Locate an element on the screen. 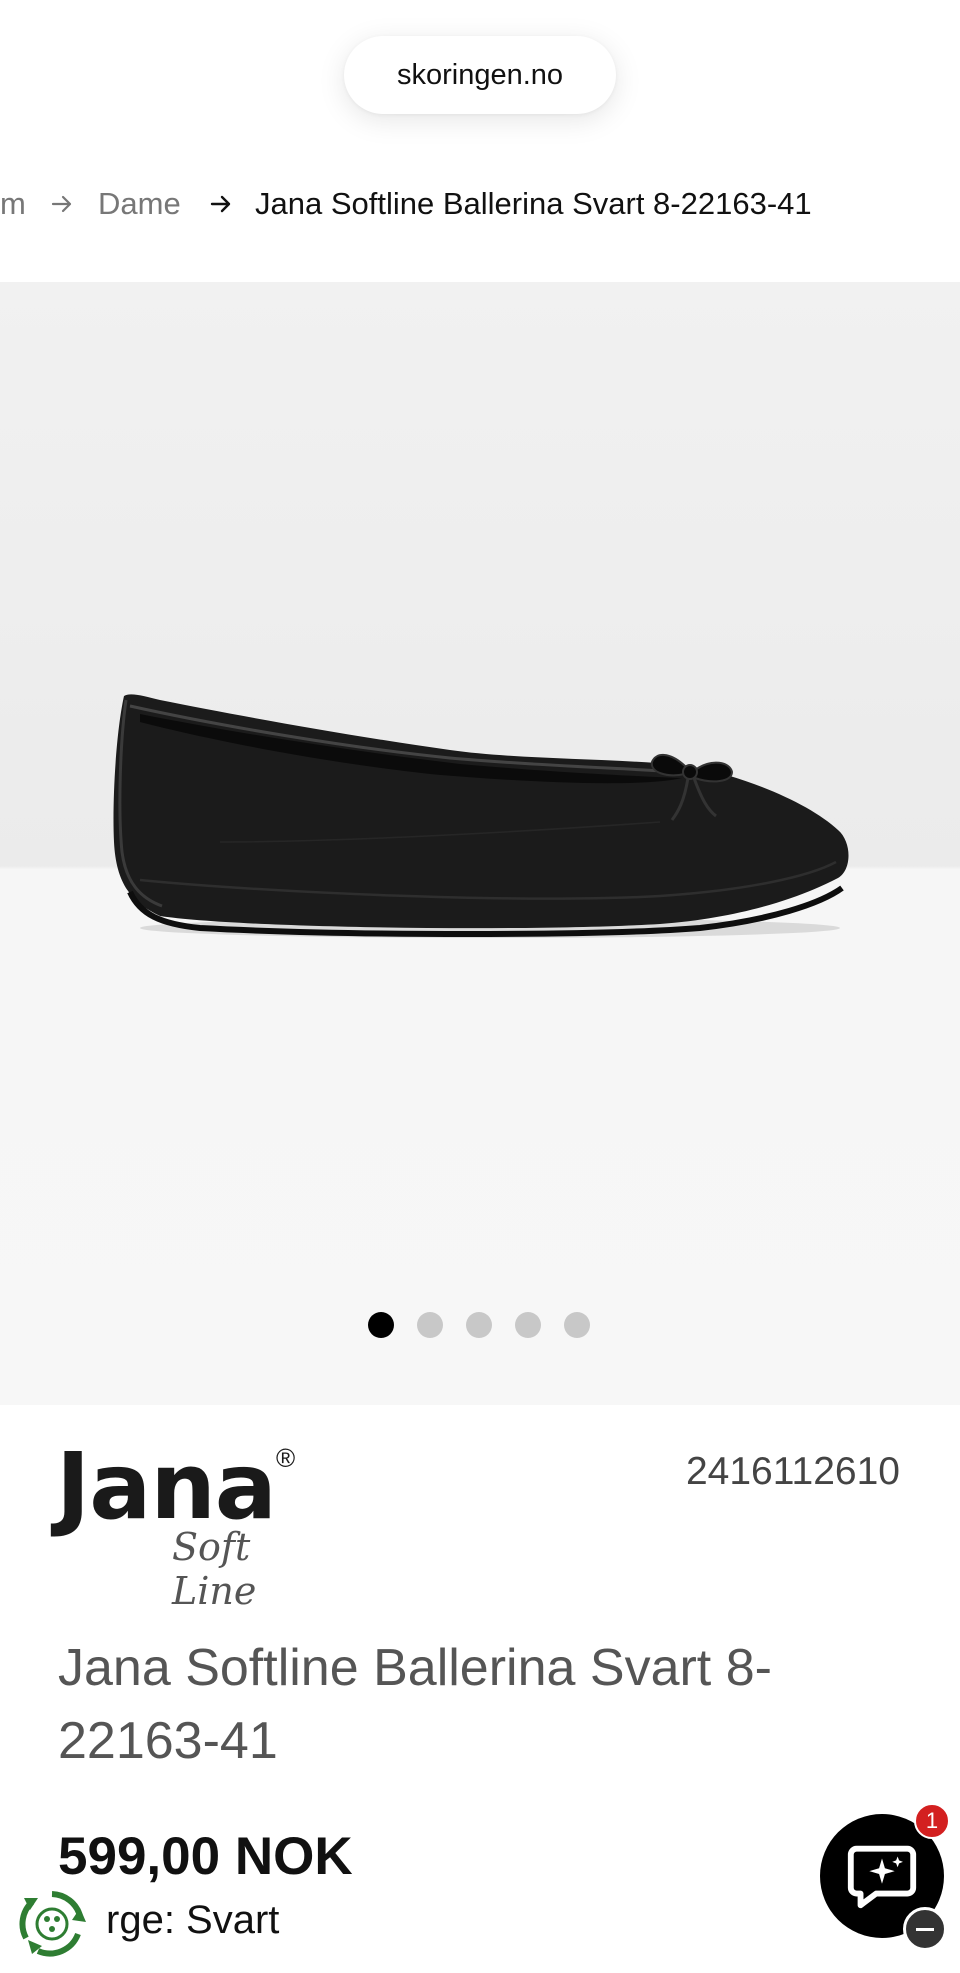 The image size is (960, 1973). brand-logo-name: Jana is located at coordinates (166, 1486).